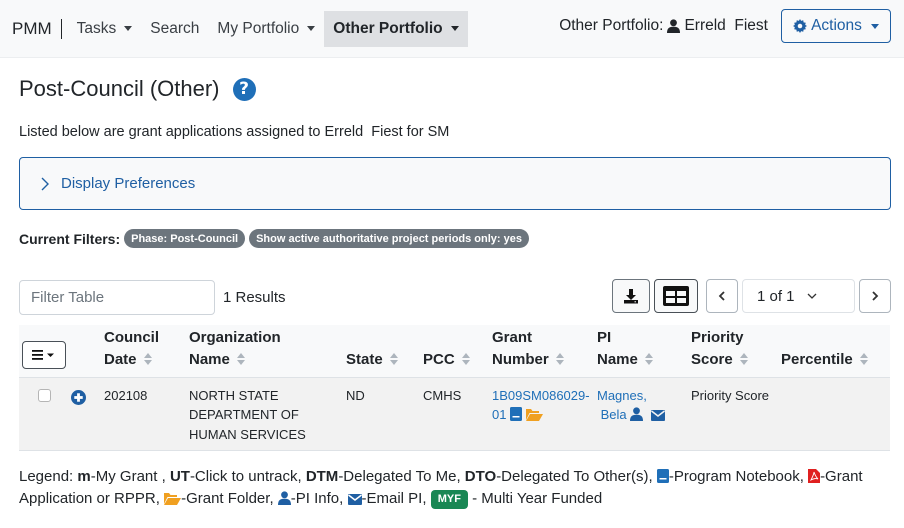  I want to click on chevron-left-icon, so click(721, 296).